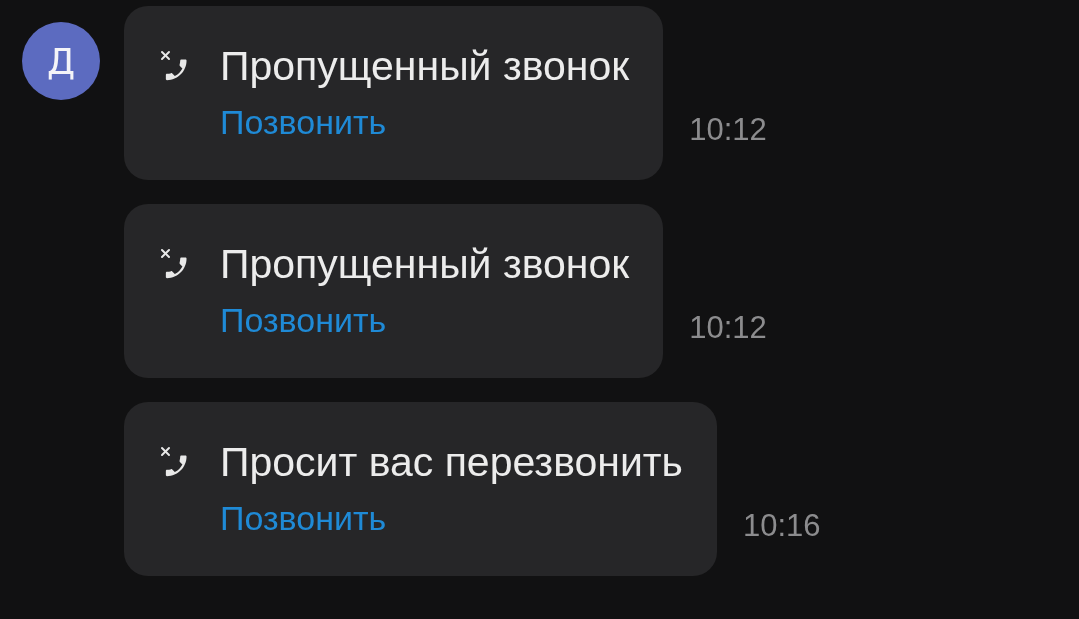 This screenshot has height=619, width=1079. What do you see at coordinates (451, 462) in the screenshot?
I see `message-title: Просит вас перезвонить` at bounding box center [451, 462].